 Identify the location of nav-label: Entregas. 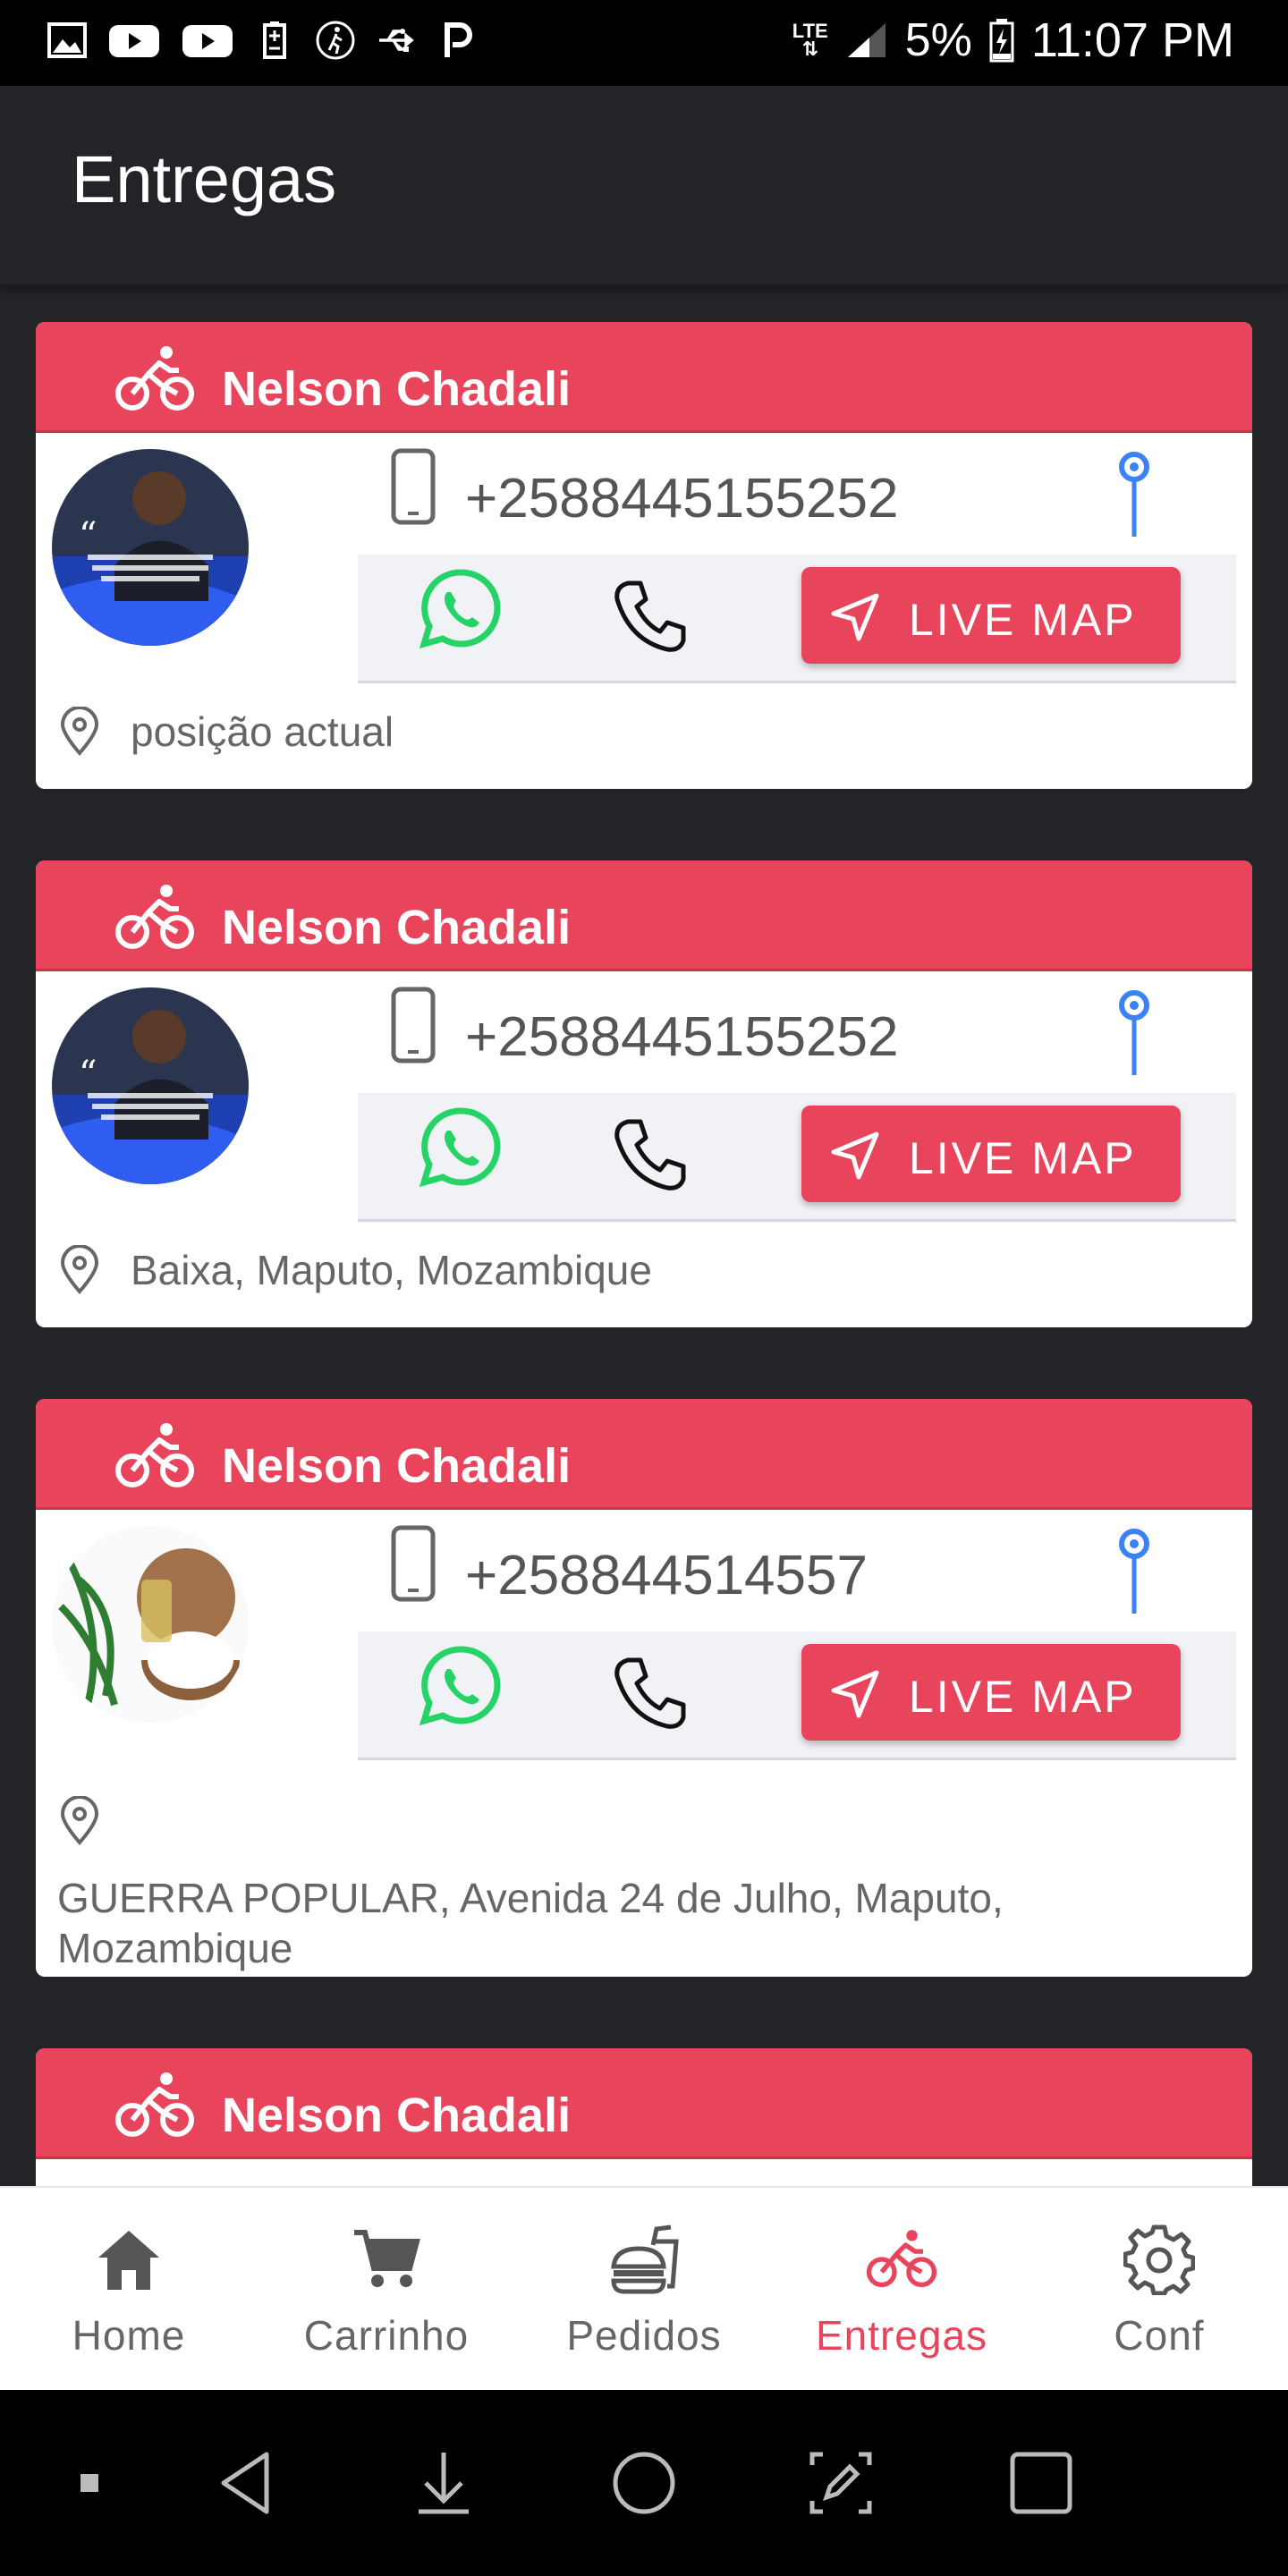
(901, 2335).